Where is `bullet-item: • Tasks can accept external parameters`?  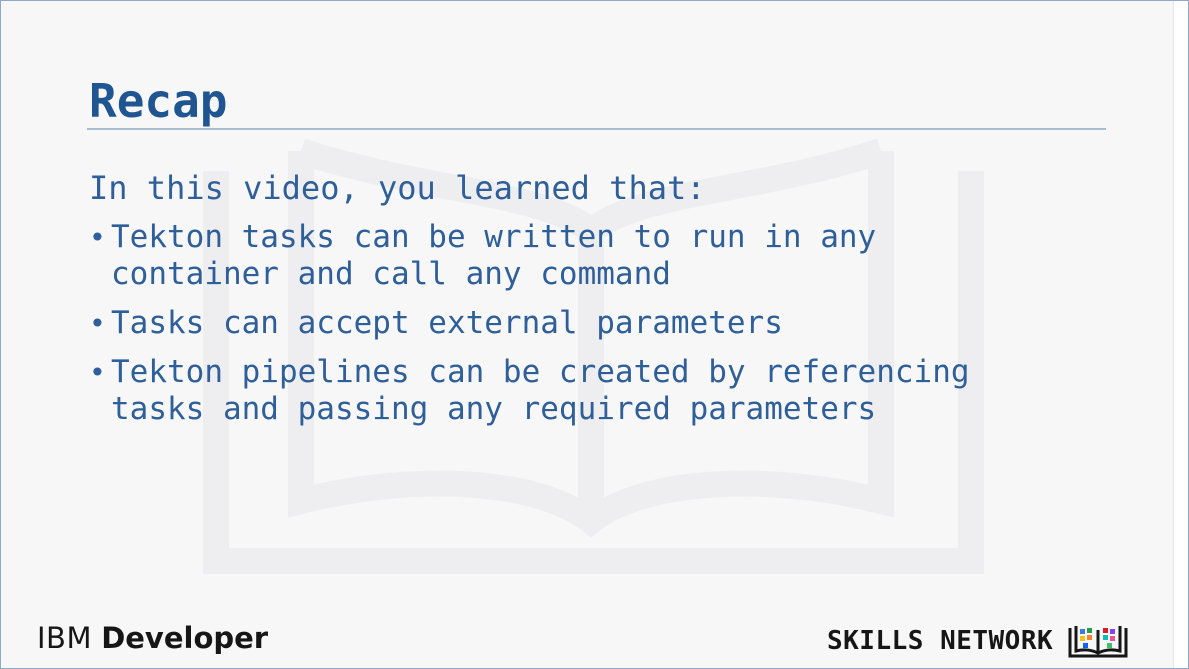 bullet-item: • Tasks can accept external parameters is located at coordinates (589, 323).